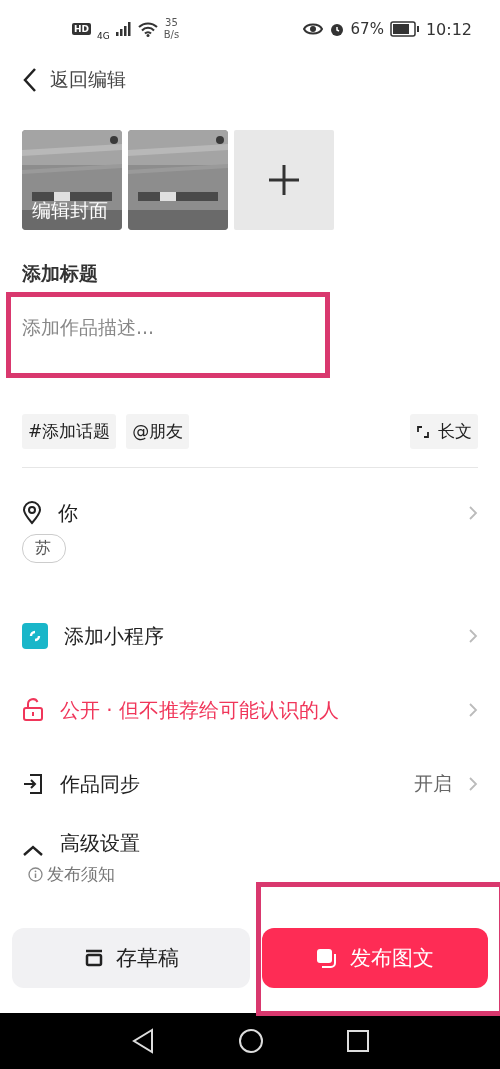  What do you see at coordinates (258, 636) in the screenshot?
I see `setting-label: 添加小程序` at bounding box center [258, 636].